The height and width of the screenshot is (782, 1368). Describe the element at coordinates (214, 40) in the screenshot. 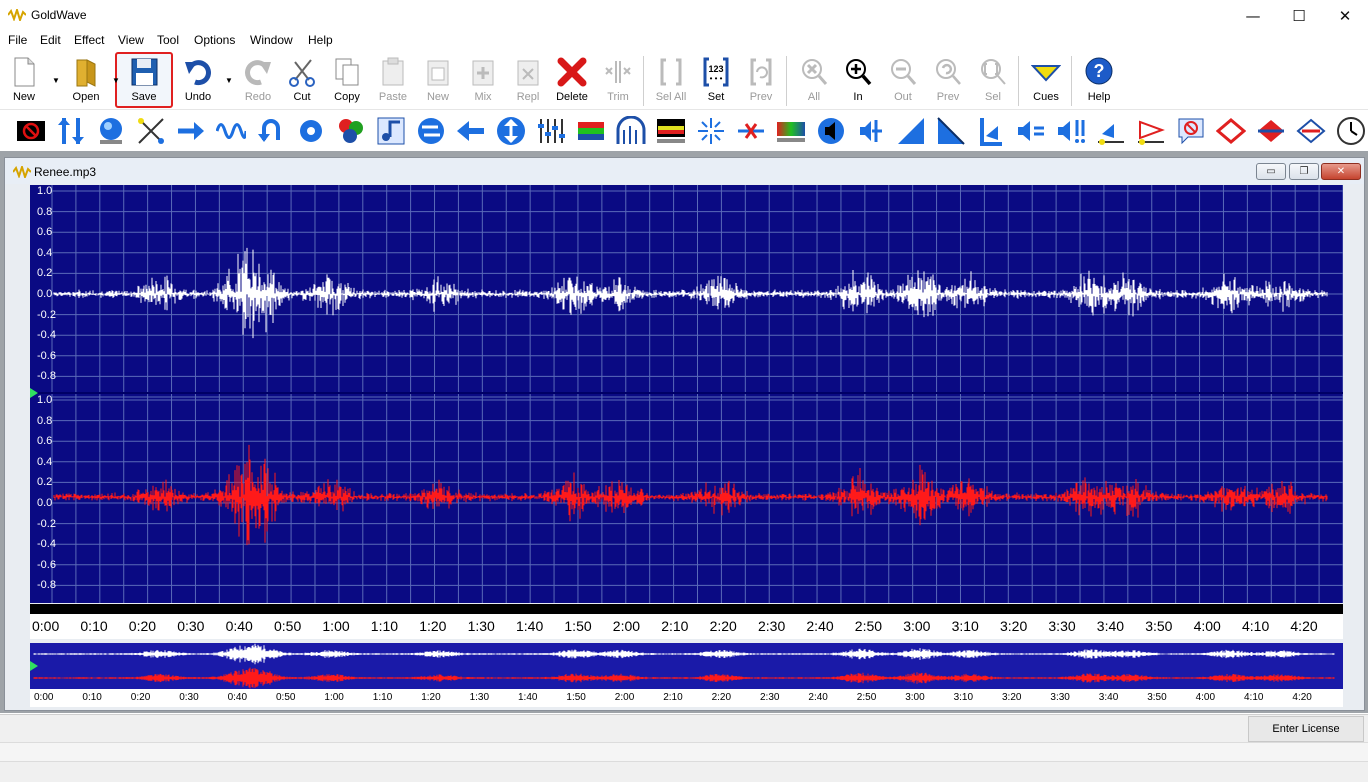

I see `menu-options: Options` at that location.